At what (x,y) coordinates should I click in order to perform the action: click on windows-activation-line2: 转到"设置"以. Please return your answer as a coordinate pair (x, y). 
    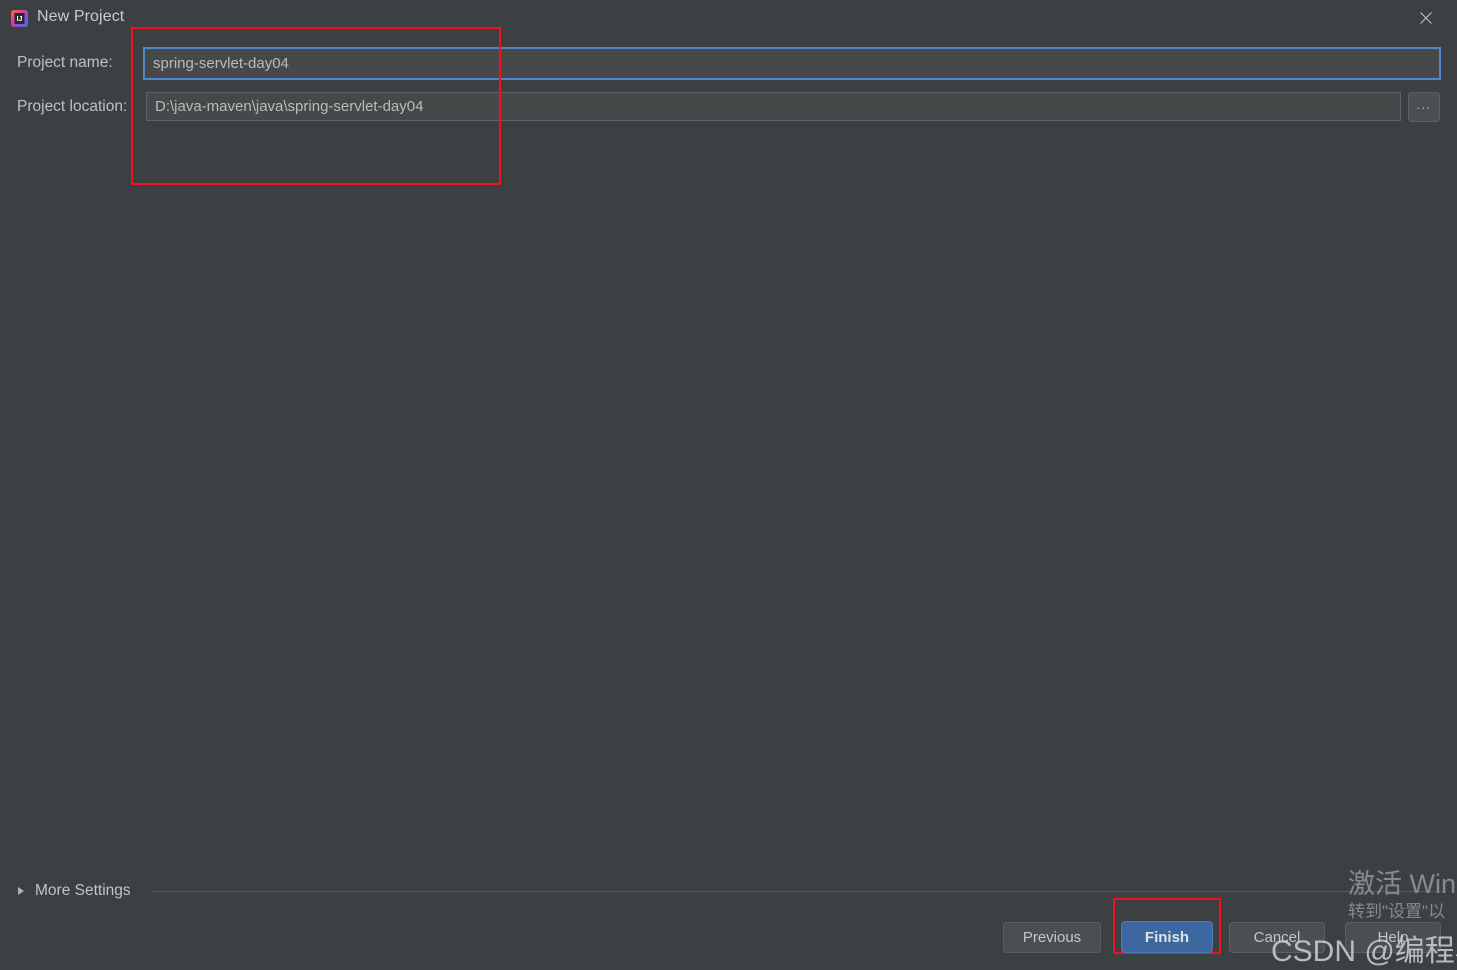
    Looking at the image, I should click on (1397, 911).